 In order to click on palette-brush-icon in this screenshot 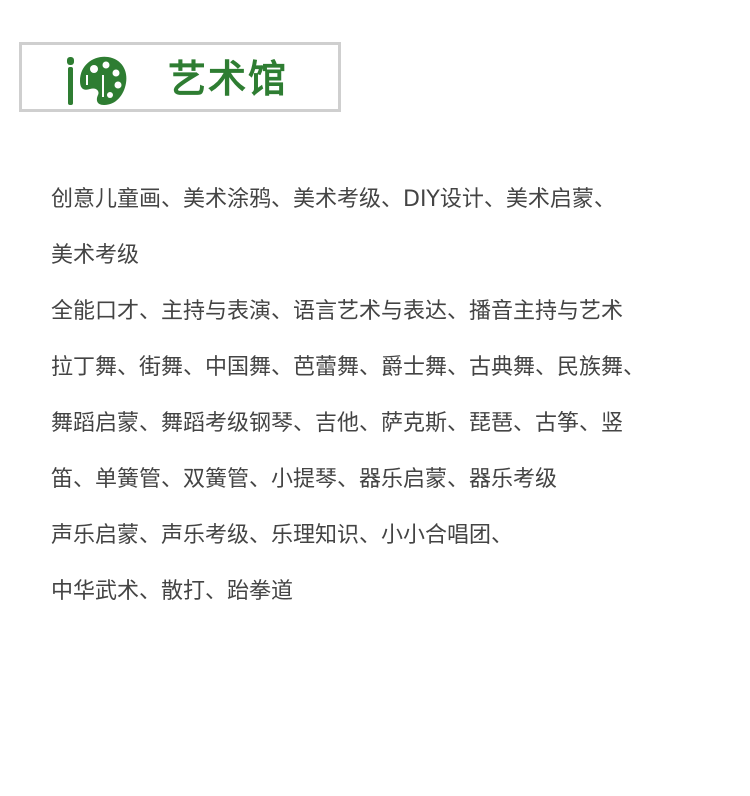, I will do `click(98, 80)`.